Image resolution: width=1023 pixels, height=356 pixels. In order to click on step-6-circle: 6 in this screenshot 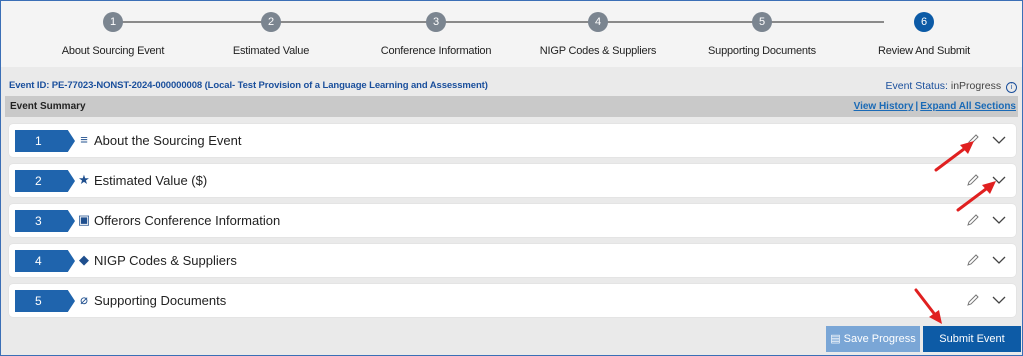, I will do `click(924, 22)`.